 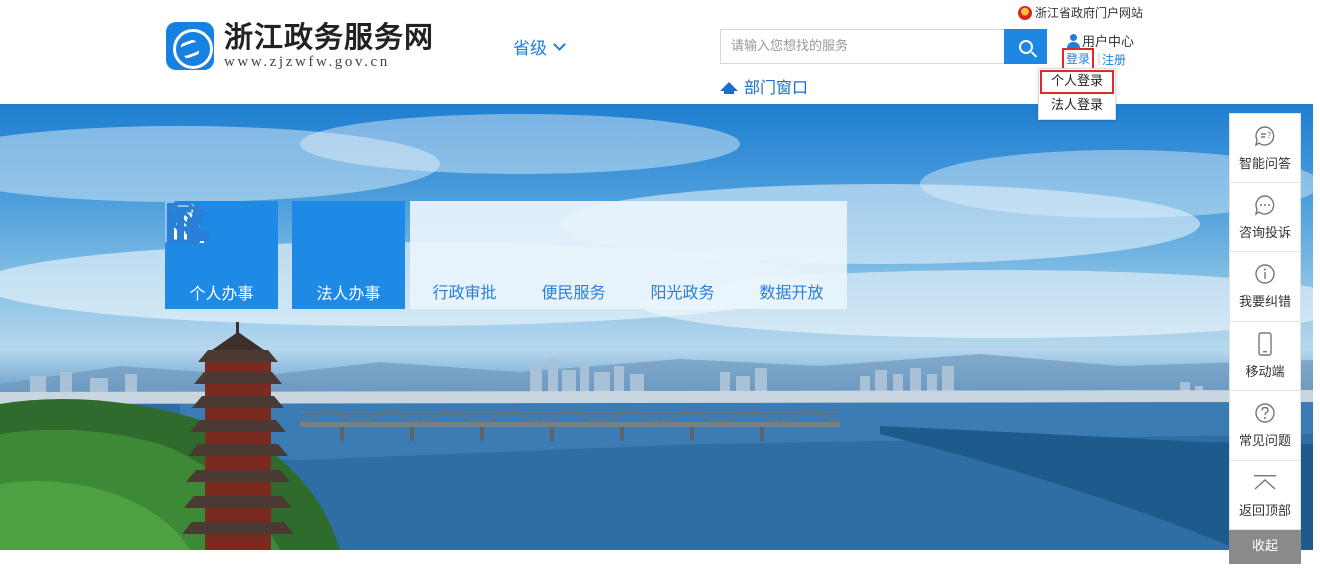 What do you see at coordinates (559, 44) in the screenshot?
I see `chevron-down-icon` at bounding box center [559, 44].